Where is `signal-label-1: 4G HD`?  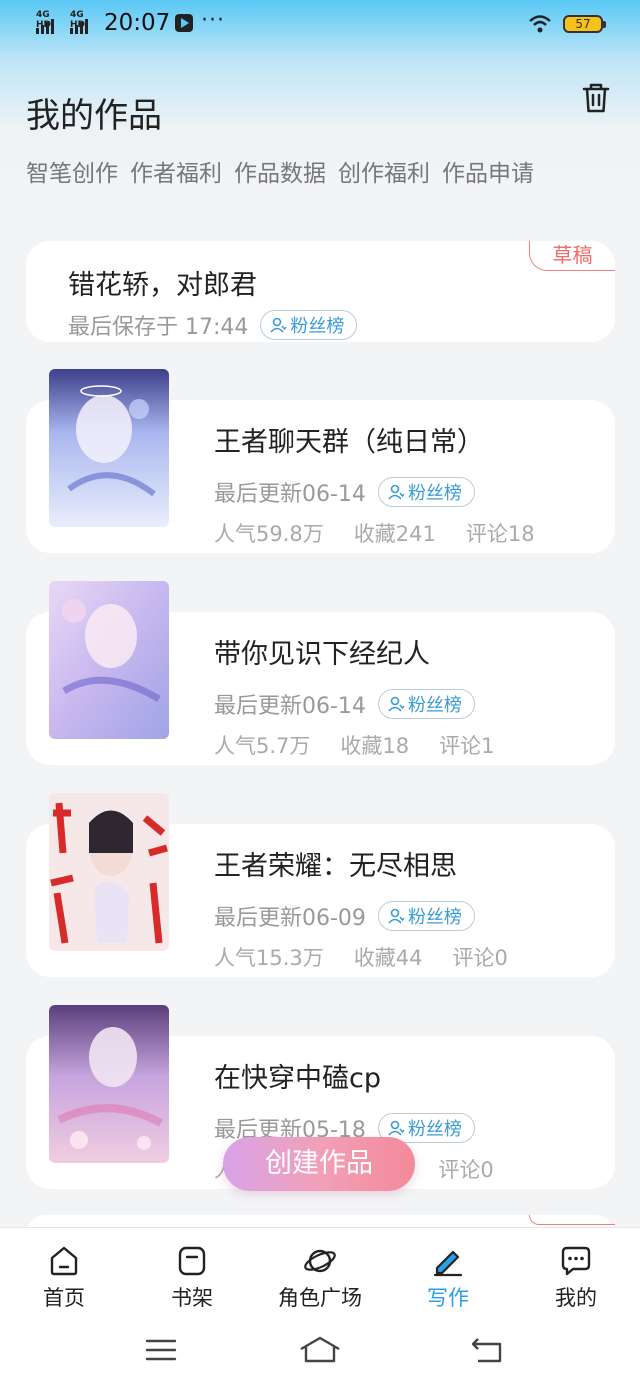
signal-label-1: 4G HD is located at coordinates (44, 20).